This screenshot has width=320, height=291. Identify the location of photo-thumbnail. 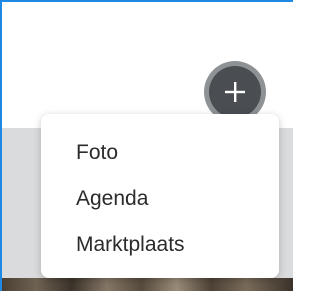
(147, 284).